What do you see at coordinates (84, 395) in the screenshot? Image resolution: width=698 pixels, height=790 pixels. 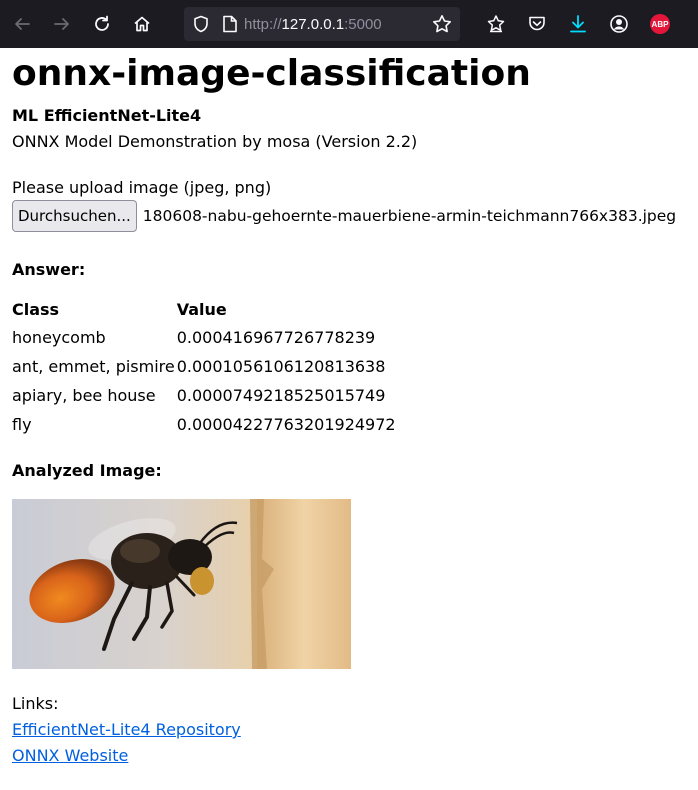 I see `class-cell: apiary, bee house` at bounding box center [84, 395].